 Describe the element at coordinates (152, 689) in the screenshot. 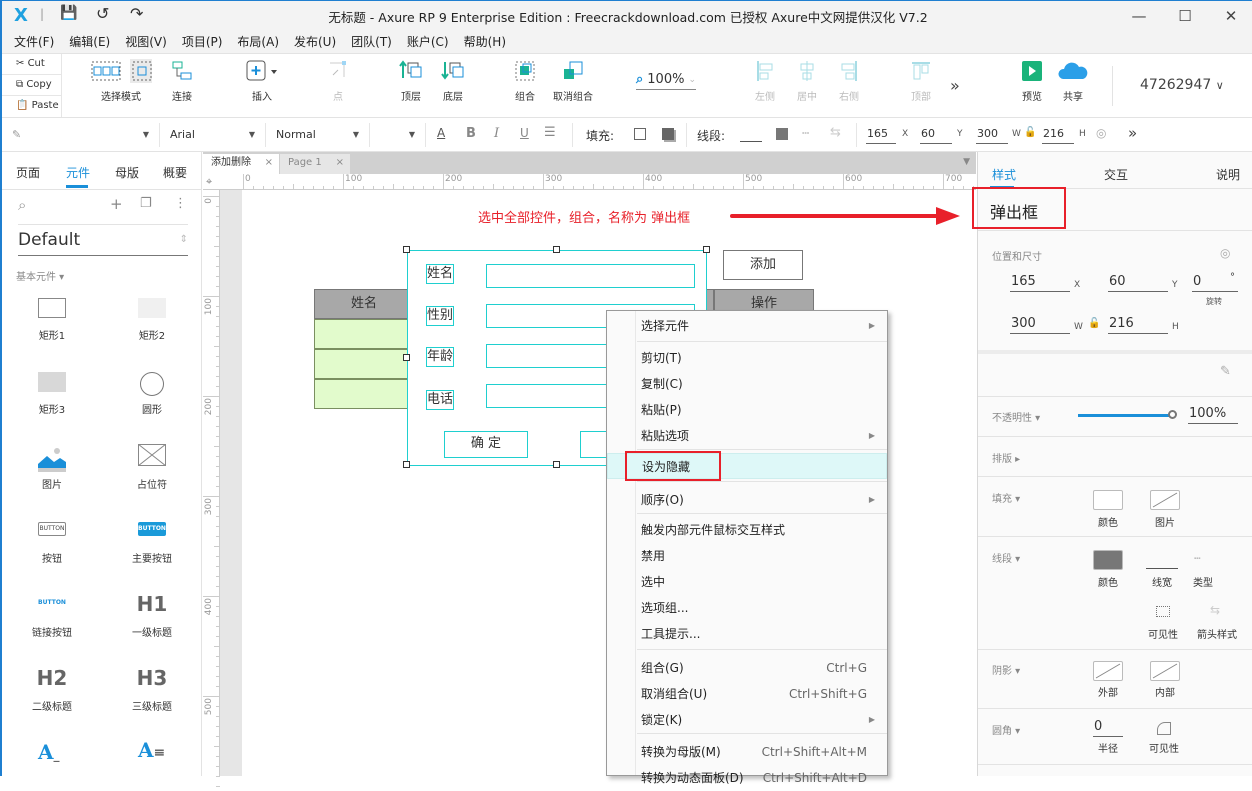

I see `widget-heading3: H3 三级标题` at that location.